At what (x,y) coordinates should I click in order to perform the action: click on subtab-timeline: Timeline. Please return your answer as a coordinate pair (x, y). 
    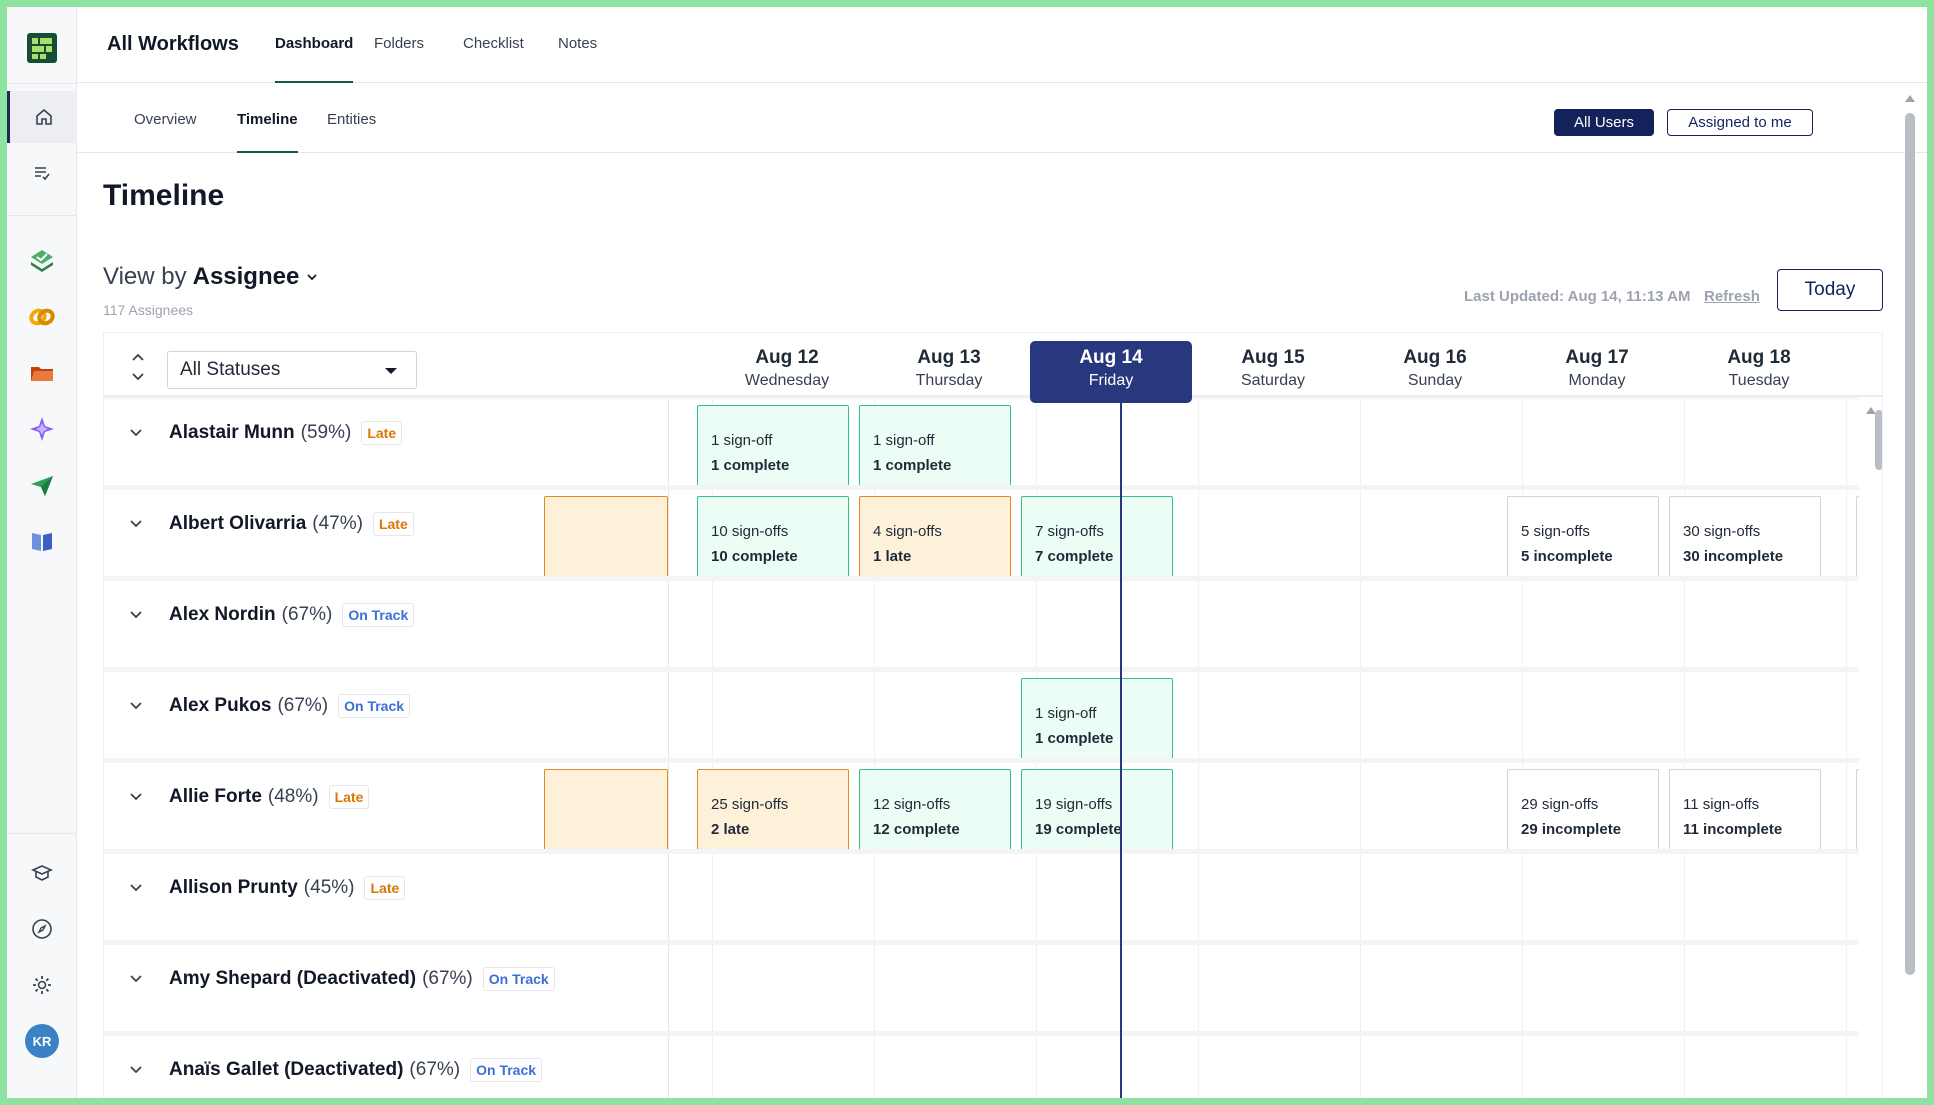
    Looking at the image, I should click on (267, 132).